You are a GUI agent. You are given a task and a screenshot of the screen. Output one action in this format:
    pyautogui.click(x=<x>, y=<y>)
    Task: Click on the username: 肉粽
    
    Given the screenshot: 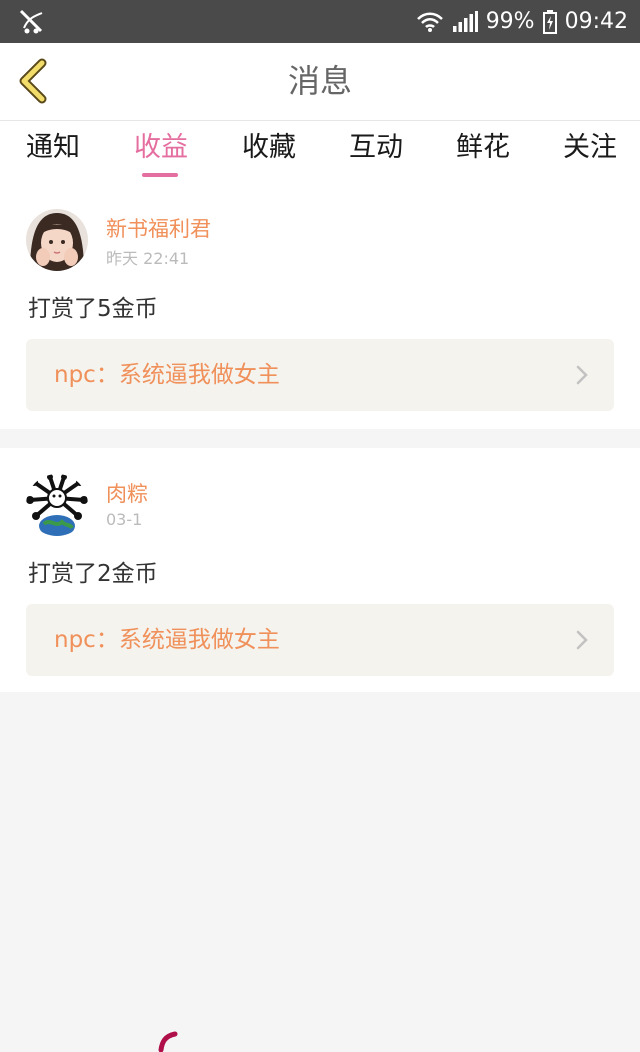 What is the action you would take?
    pyautogui.click(x=127, y=493)
    